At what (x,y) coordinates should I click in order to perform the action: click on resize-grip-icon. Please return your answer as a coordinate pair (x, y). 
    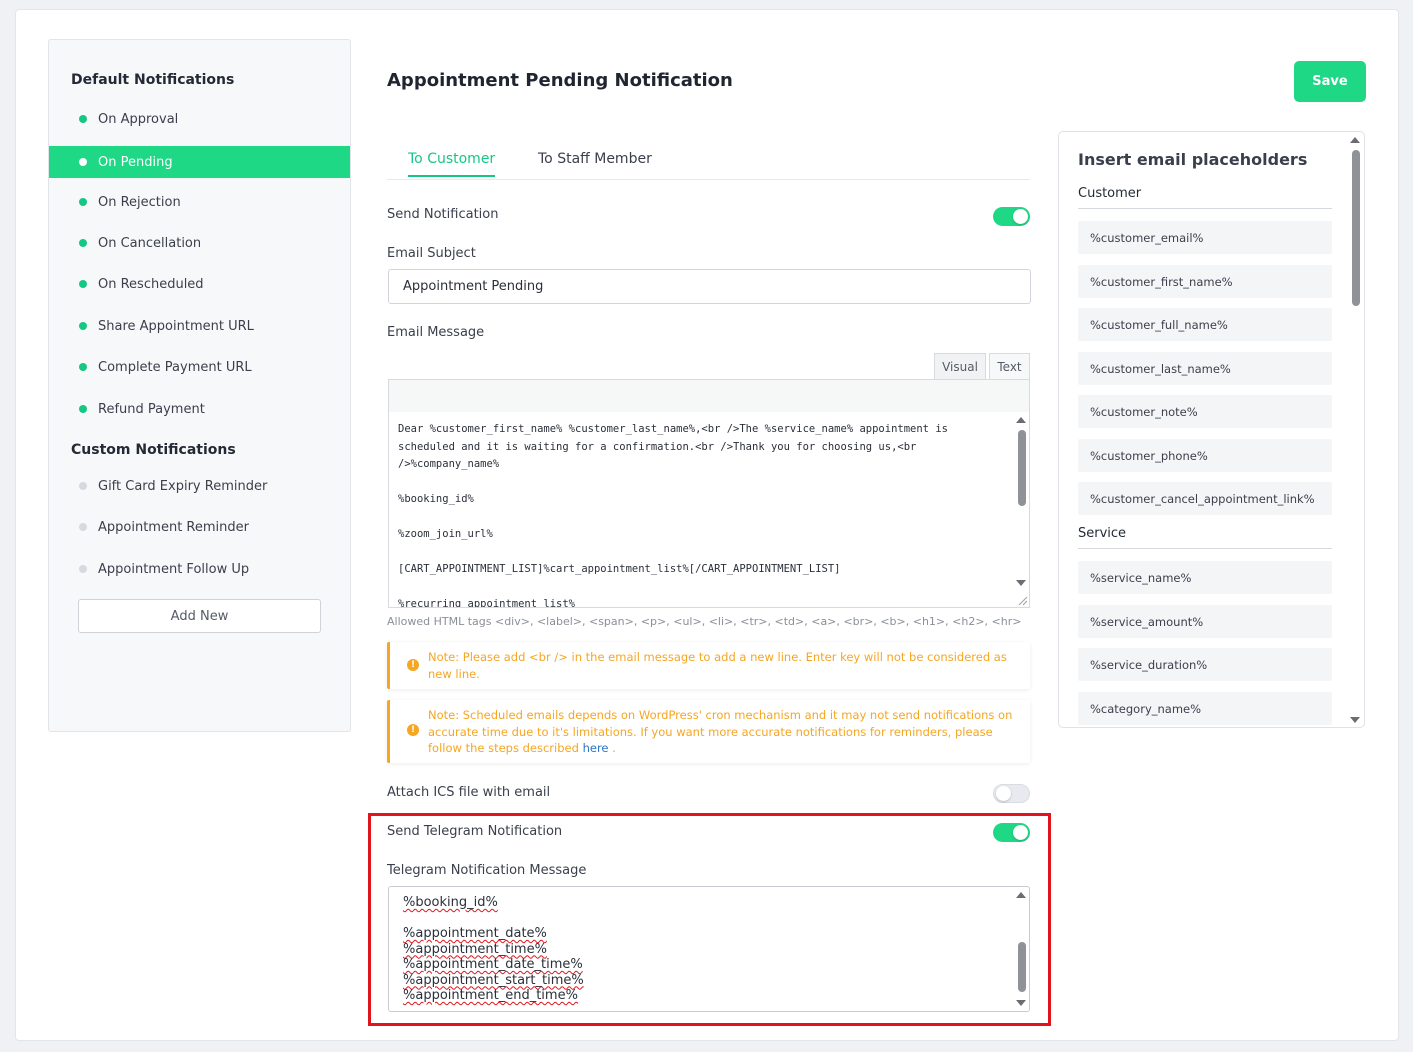
    Looking at the image, I should click on (1022, 600).